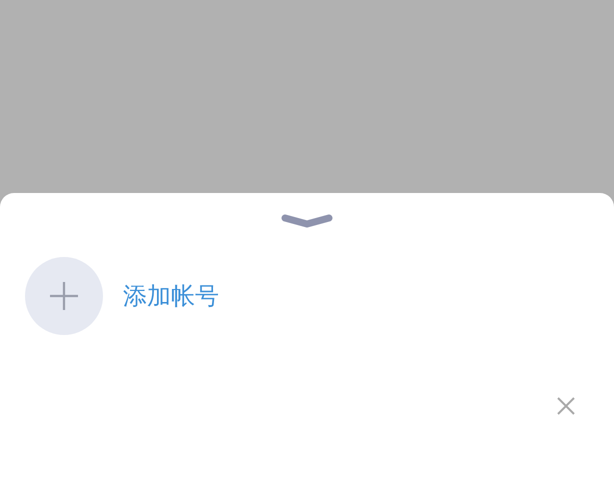 The image size is (614, 500). I want to click on close-icon, so click(566, 406).